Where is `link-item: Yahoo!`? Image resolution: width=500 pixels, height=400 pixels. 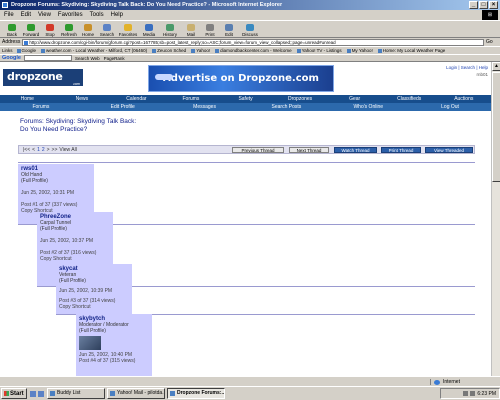
link-item: Yahoo! is located at coordinates (200, 50).